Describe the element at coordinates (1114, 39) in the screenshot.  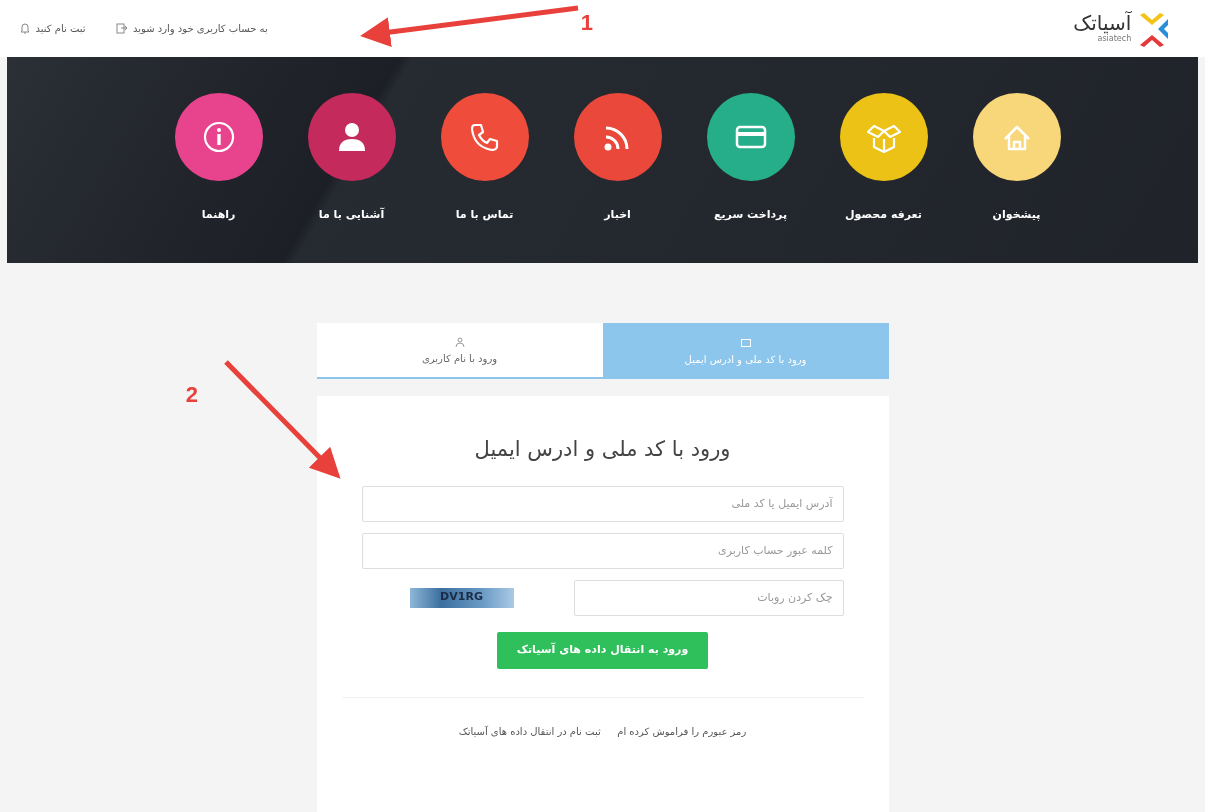
I see `logo-subtext: asiatech` at that location.